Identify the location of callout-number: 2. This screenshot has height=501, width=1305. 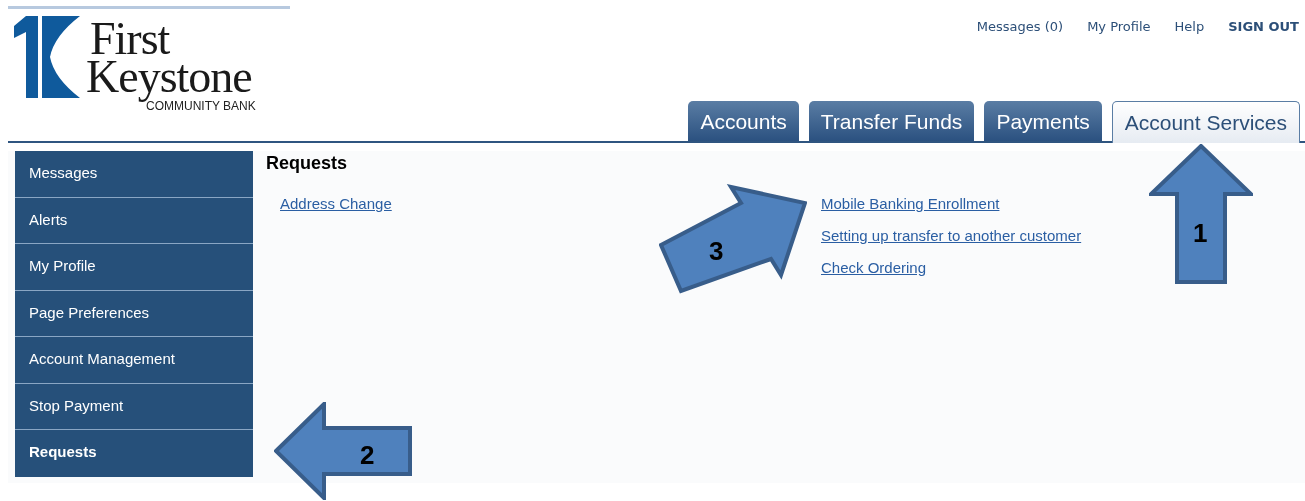
(367, 455).